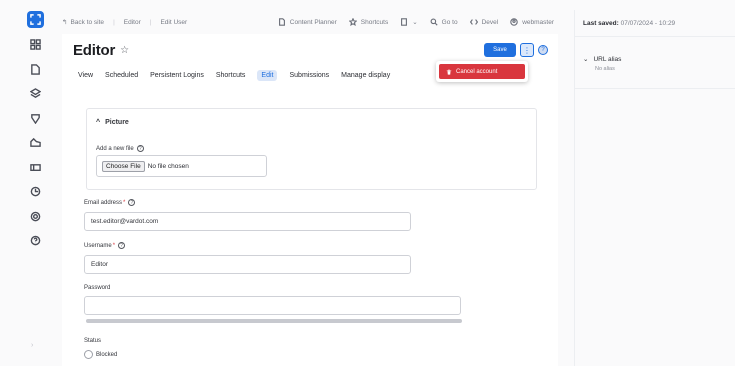 Image resolution: width=735 pixels, height=366 pixels. Describe the element at coordinates (121, 75) in the screenshot. I see `tab-scheduled: Scheduled` at that location.